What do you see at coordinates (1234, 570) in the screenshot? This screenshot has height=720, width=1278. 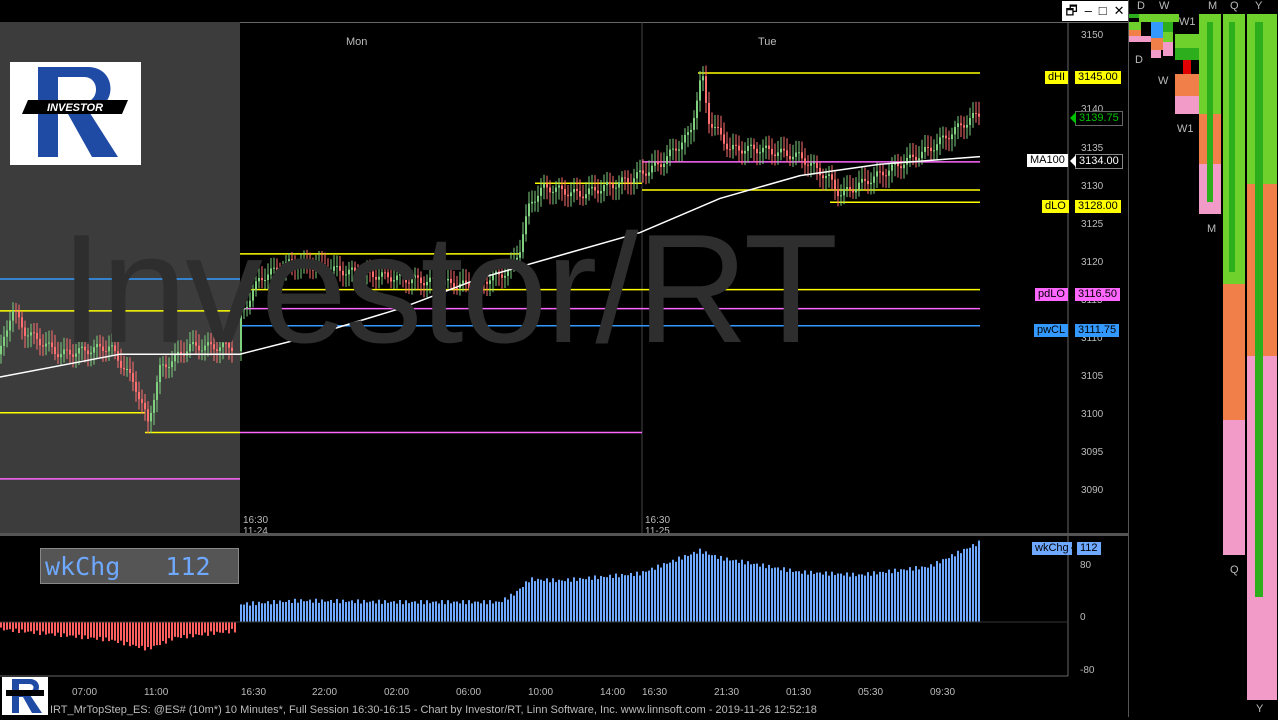 I see `tpo-label-q: Q` at bounding box center [1234, 570].